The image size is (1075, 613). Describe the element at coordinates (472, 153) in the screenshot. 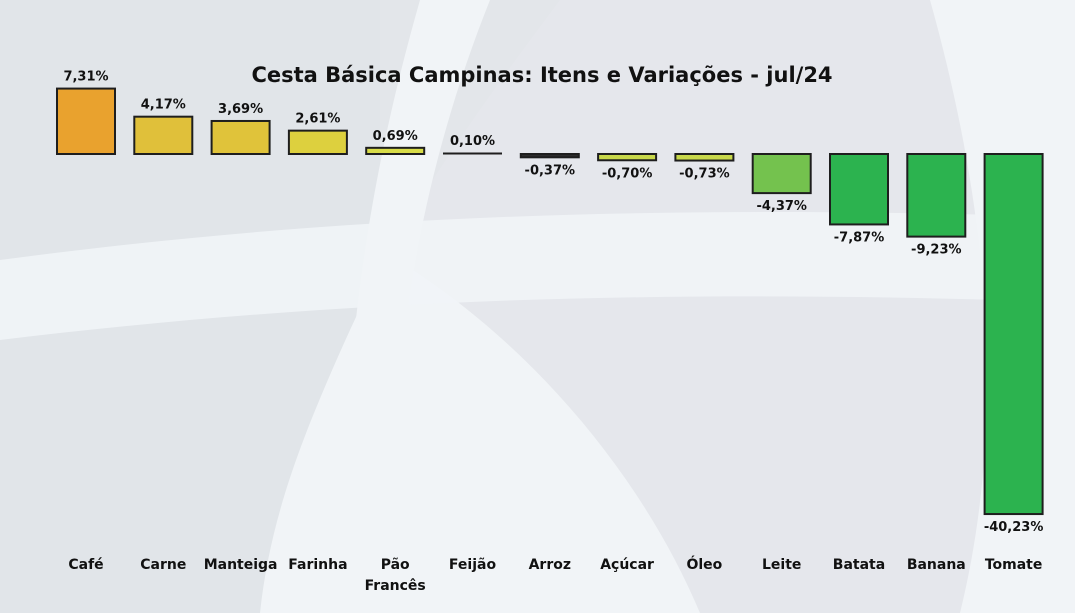

I see `bar-feijão` at that location.